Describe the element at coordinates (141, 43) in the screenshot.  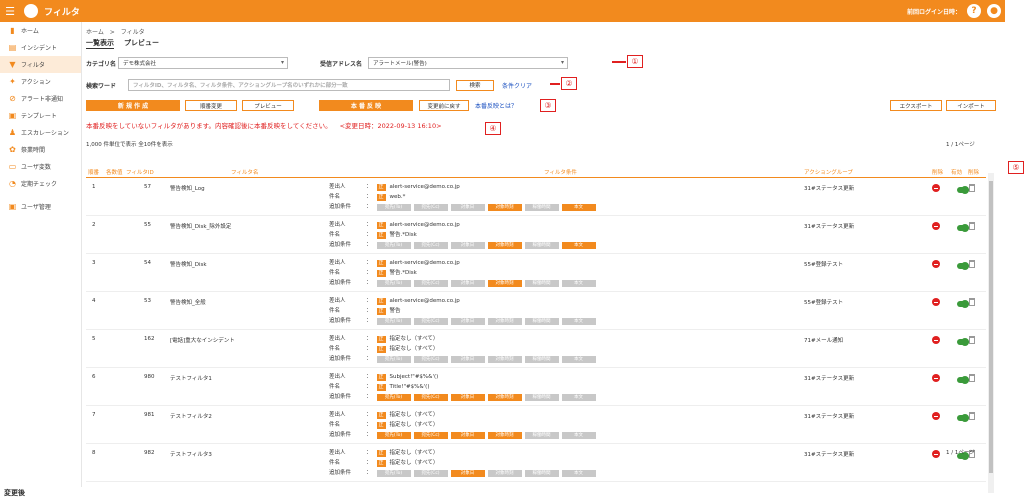
I see `tab-preview: プレビュー` at that location.